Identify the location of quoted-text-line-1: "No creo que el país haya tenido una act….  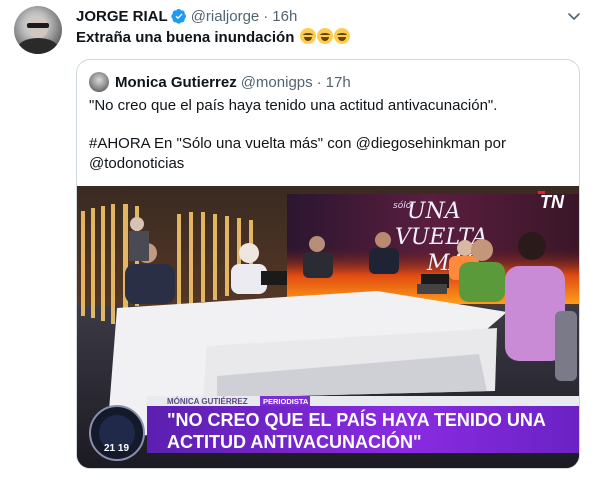
(293, 105).